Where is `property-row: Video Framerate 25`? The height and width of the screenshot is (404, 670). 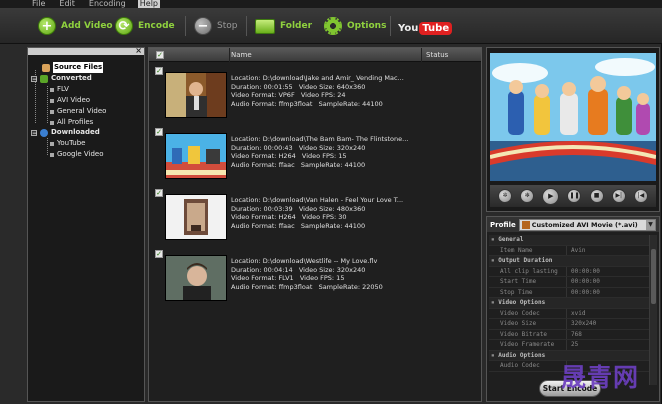
property-row: Video Framerate 25 is located at coordinates (569, 345).